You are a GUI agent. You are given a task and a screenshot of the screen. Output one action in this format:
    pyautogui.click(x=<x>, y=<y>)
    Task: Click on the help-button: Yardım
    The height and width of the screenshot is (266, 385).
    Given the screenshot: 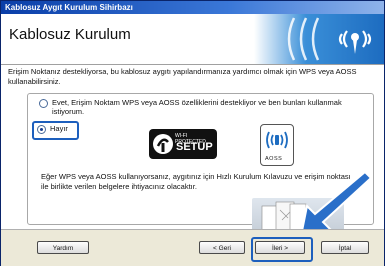 What is the action you would take?
    pyautogui.click(x=63, y=247)
    